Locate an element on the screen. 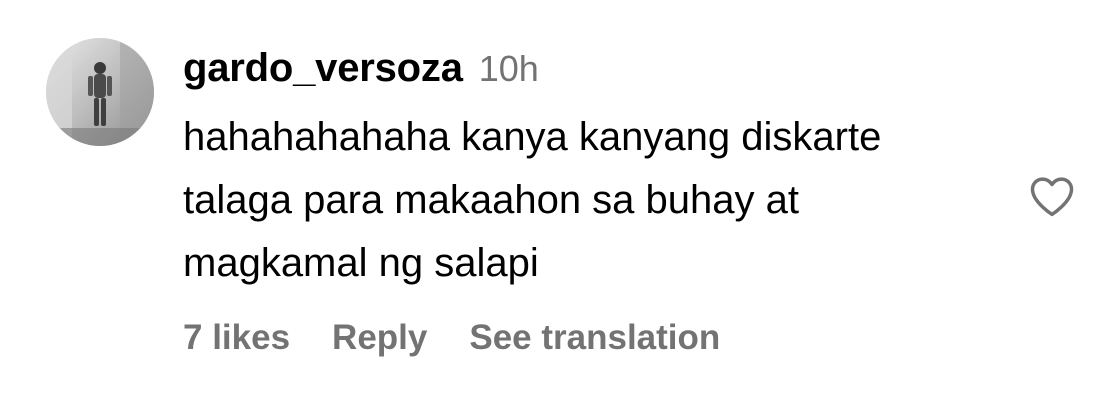 The width and height of the screenshot is (1120, 409). reply-button: Reply is located at coordinates (379, 338).